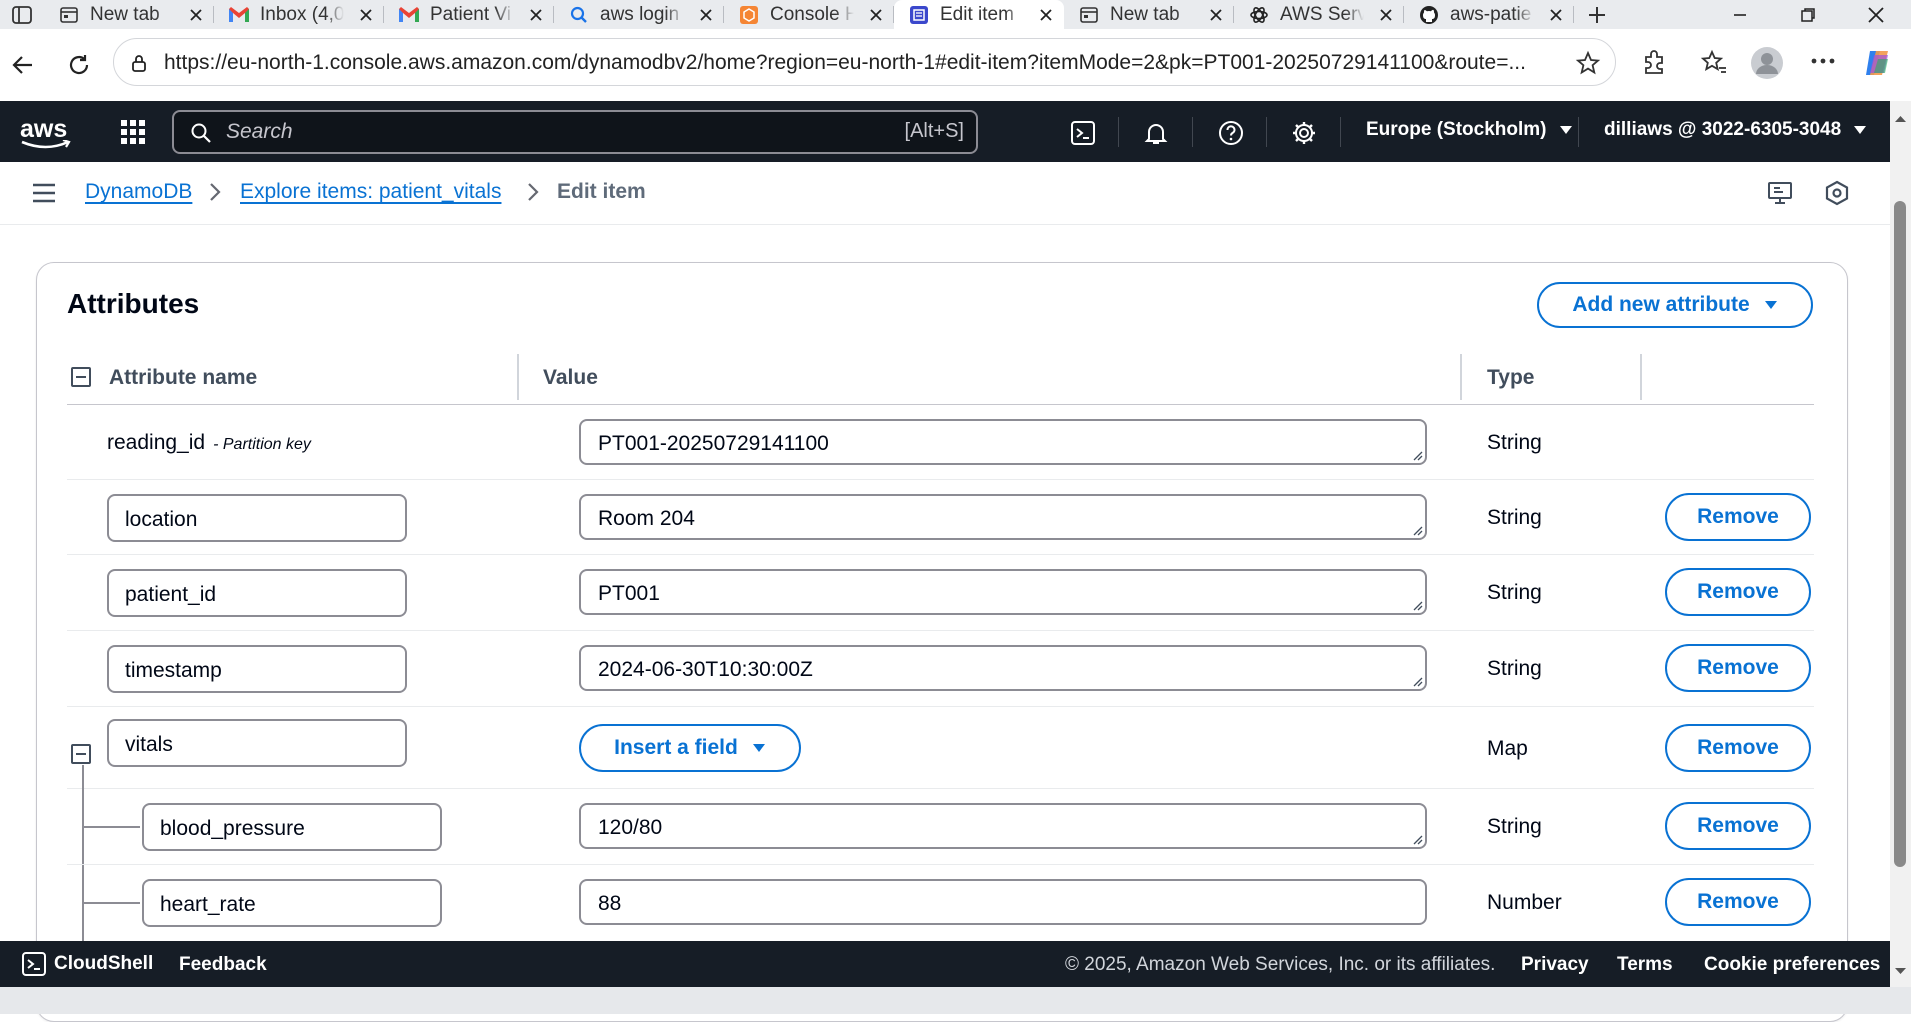  What do you see at coordinates (1735, 130) in the screenshot?
I see `account-menu: dilliaws @ 3022-6305-3048` at bounding box center [1735, 130].